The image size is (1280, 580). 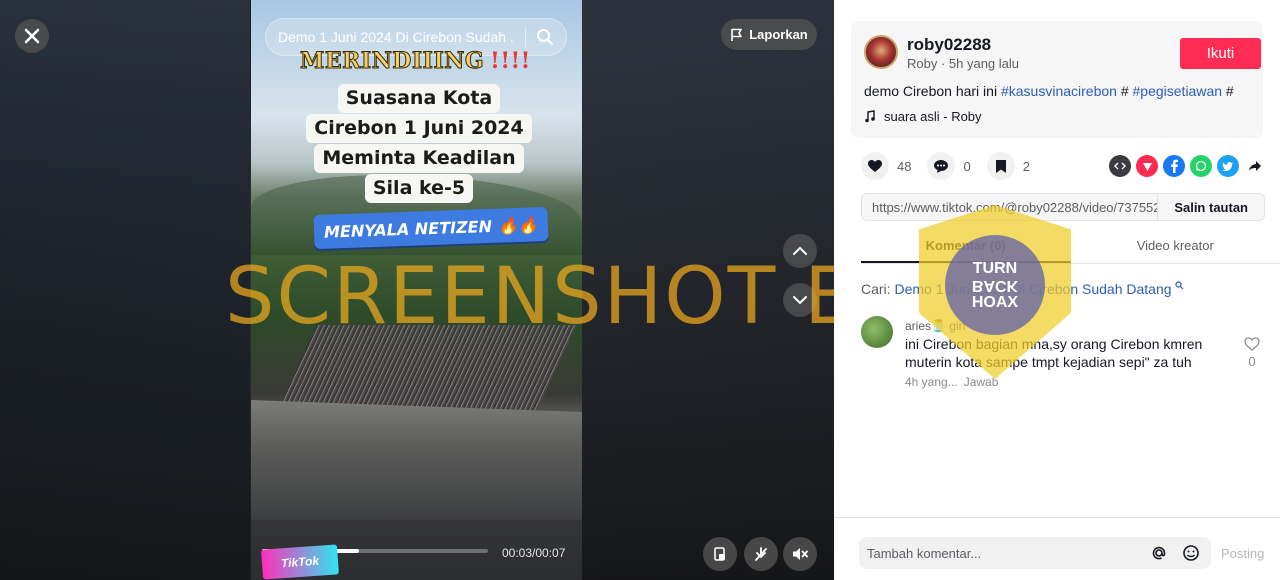 I want to click on overlay-exclamation: !!!!, so click(x=510, y=61).